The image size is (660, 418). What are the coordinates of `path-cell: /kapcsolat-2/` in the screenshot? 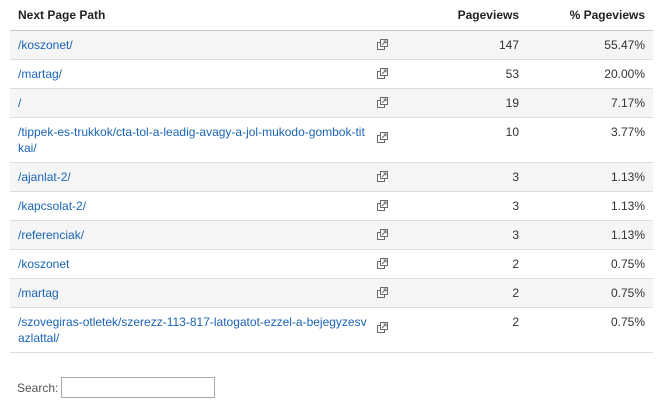 It's located at (199, 206).